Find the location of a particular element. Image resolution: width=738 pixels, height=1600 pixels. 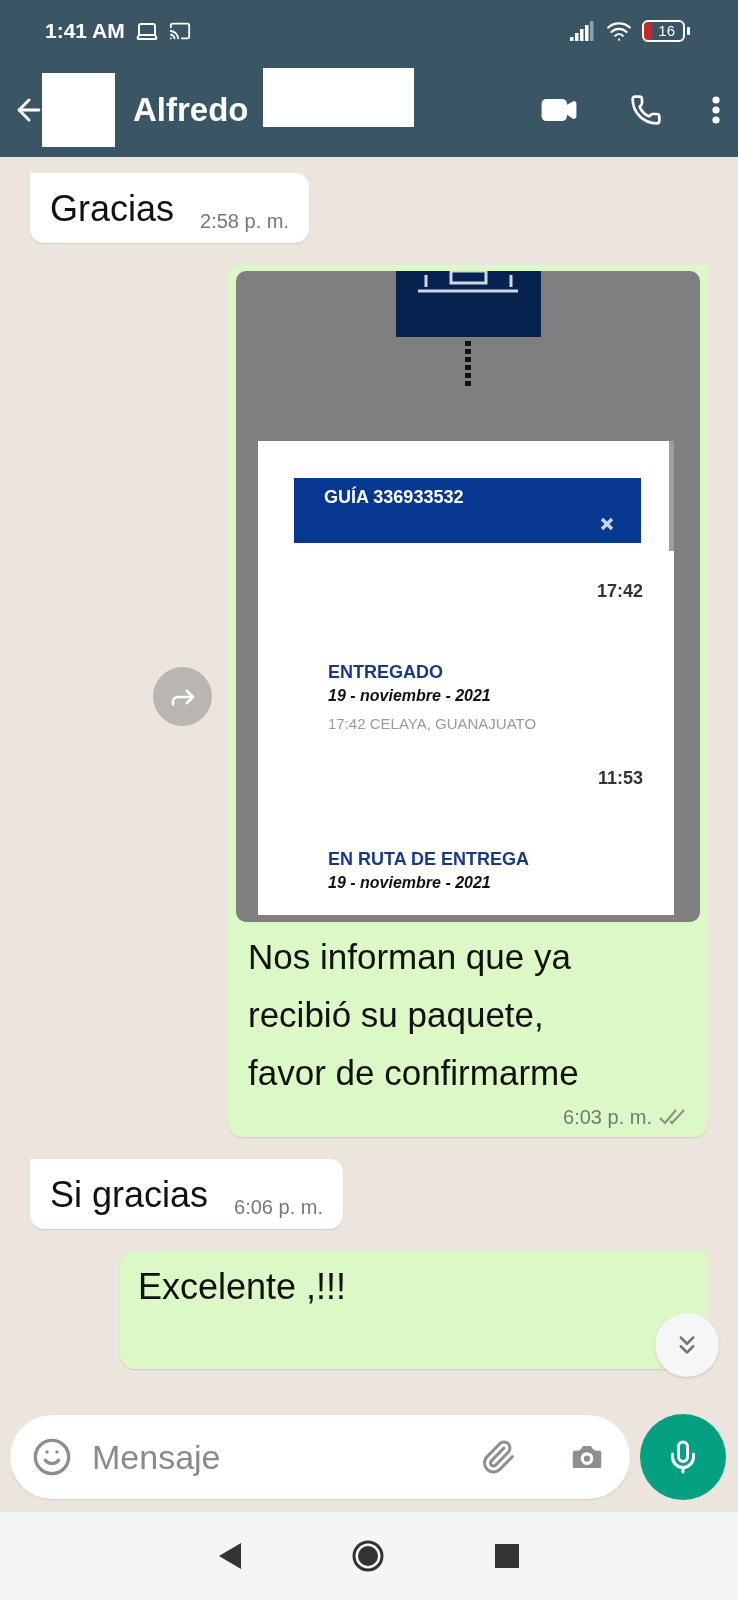

battery-level: 16 is located at coordinates (663, 31).